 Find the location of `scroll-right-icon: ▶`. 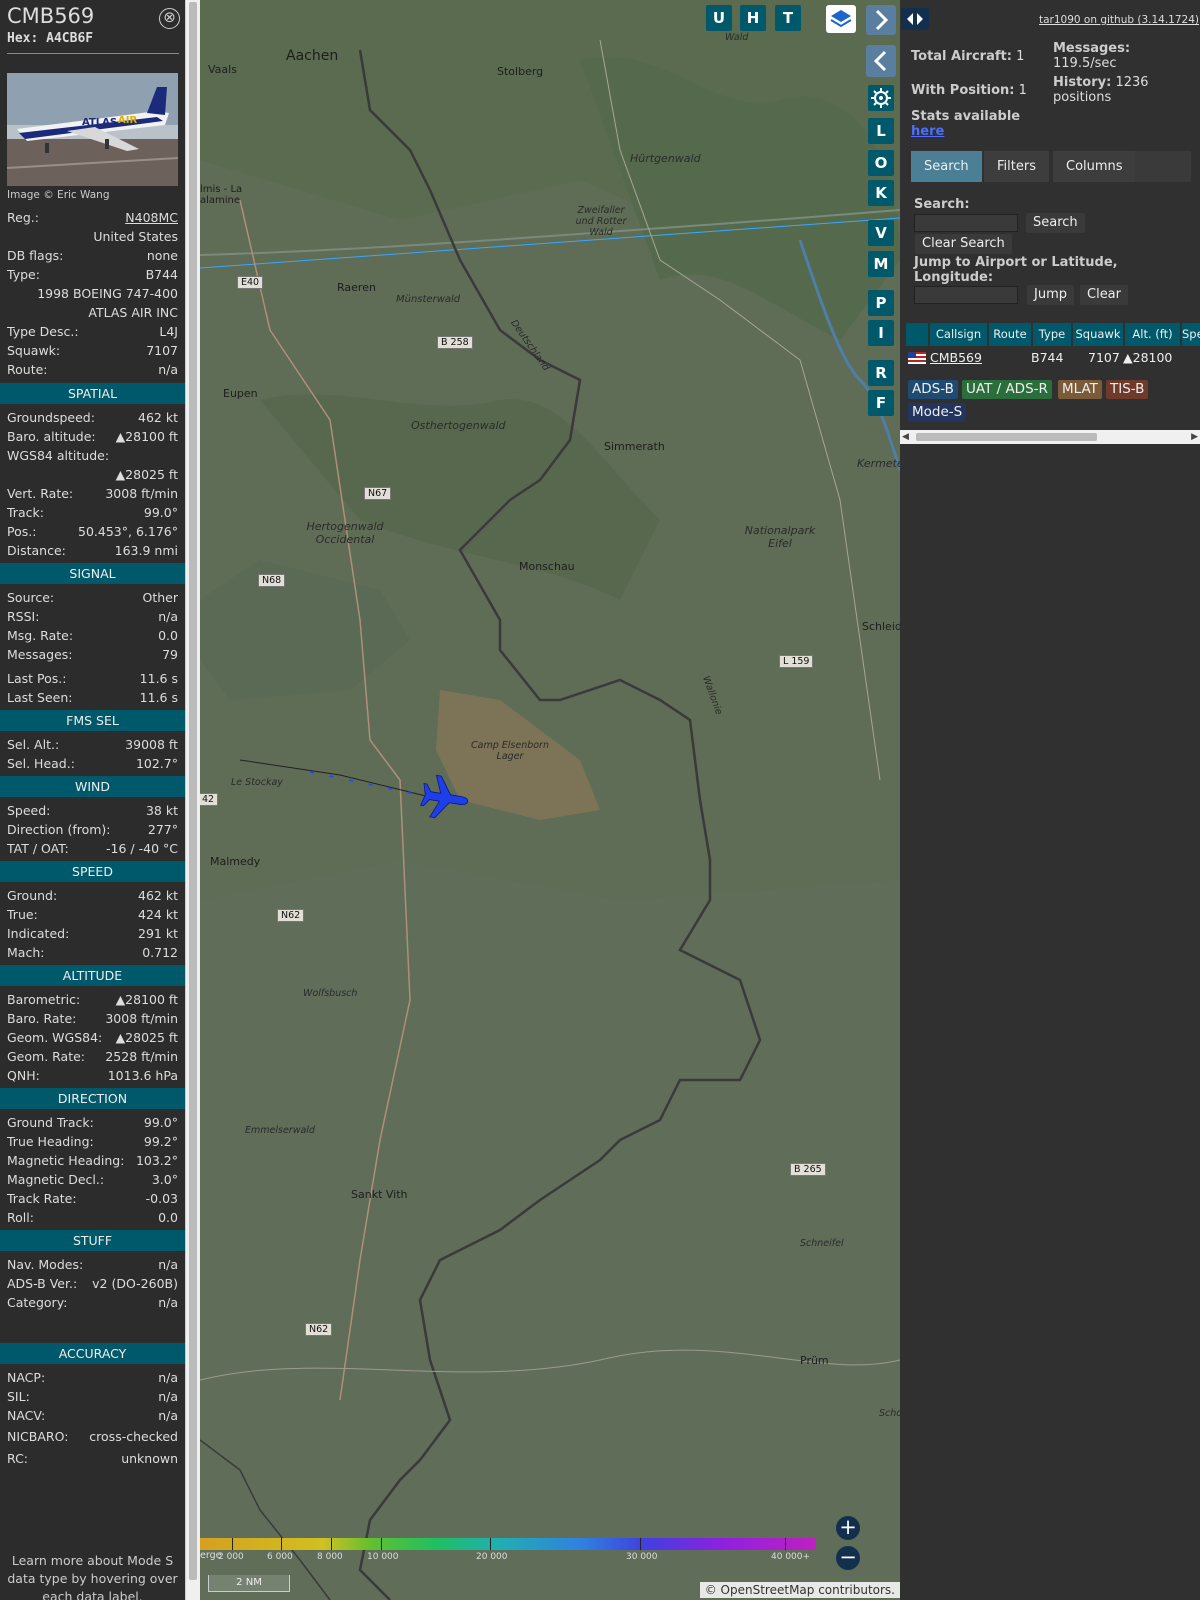

scroll-right-icon: ▶ is located at coordinates (1194, 437).